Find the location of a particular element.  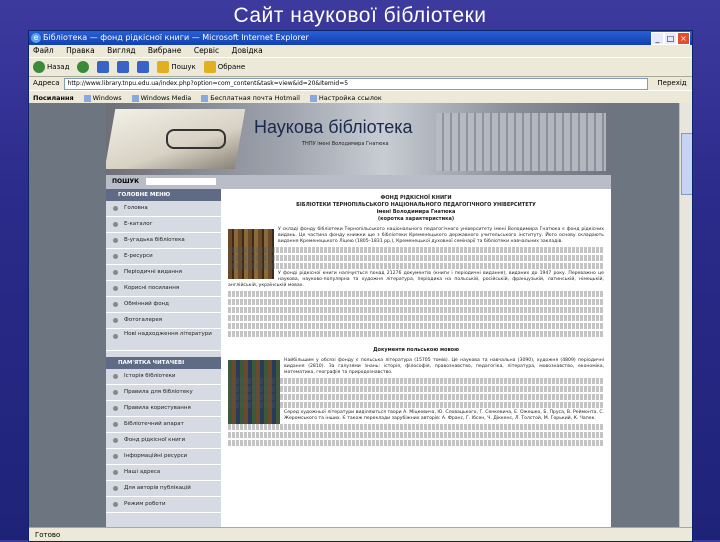

reader-item-address: Наші адреса is located at coordinates (163, 473).